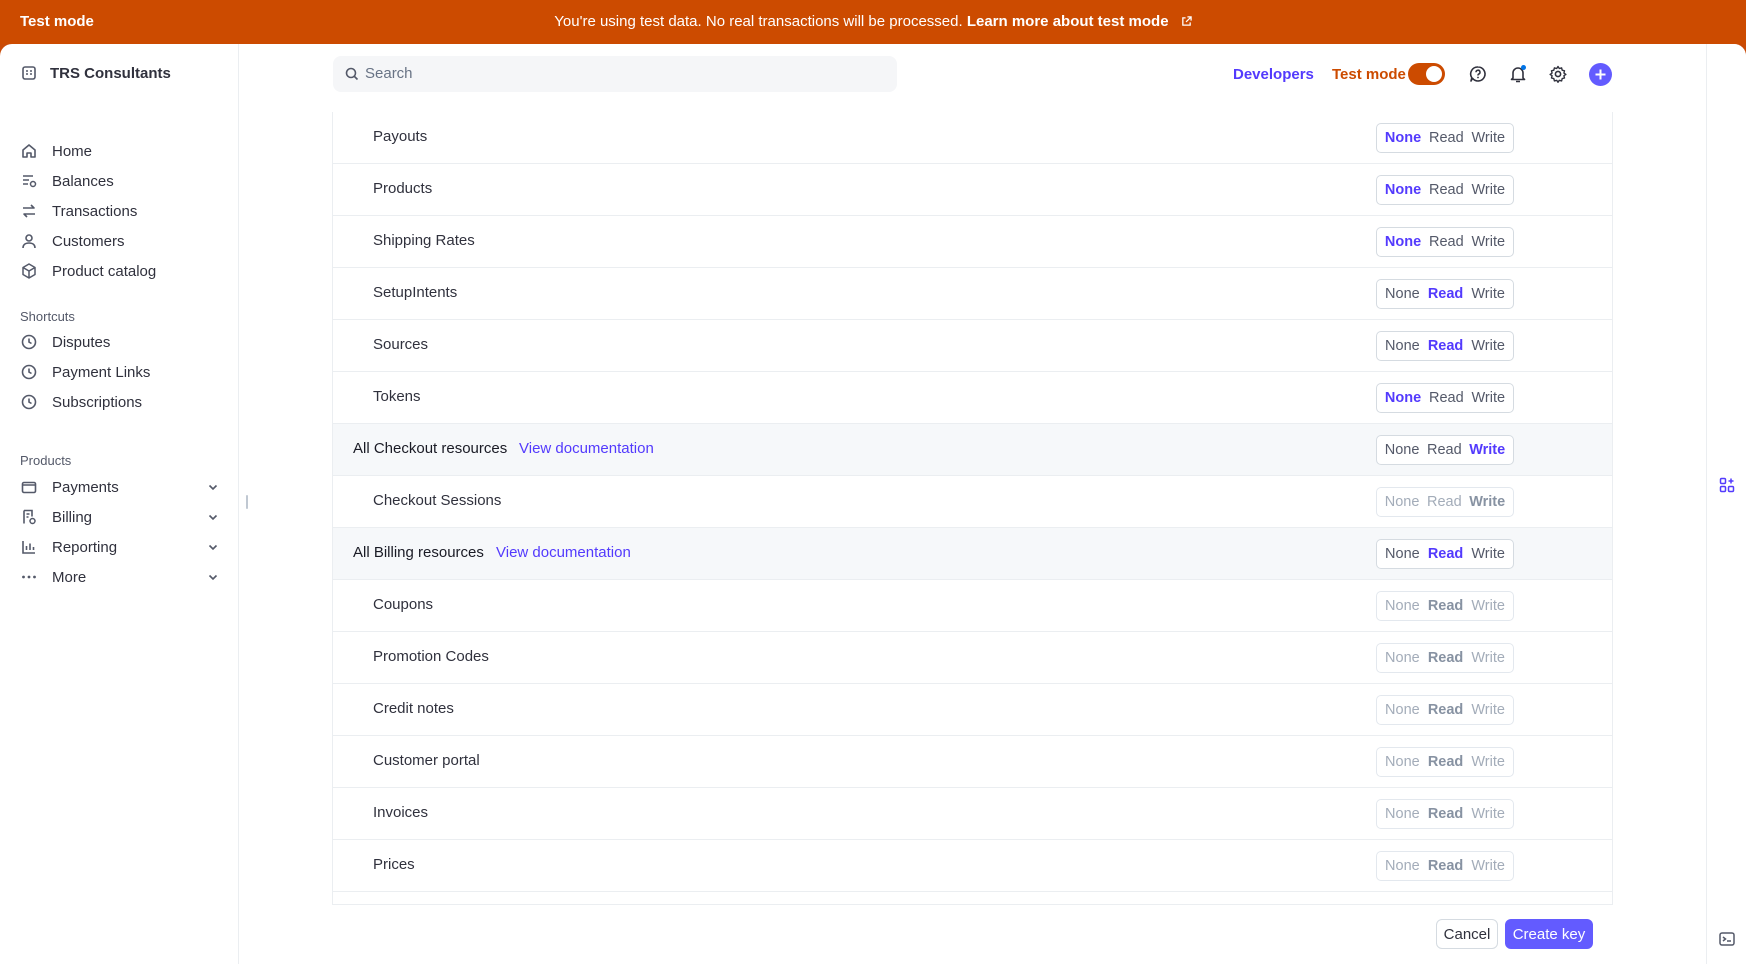  What do you see at coordinates (413, 708) in the screenshot?
I see `resource-name: Credit notes` at bounding box center [413, 708].